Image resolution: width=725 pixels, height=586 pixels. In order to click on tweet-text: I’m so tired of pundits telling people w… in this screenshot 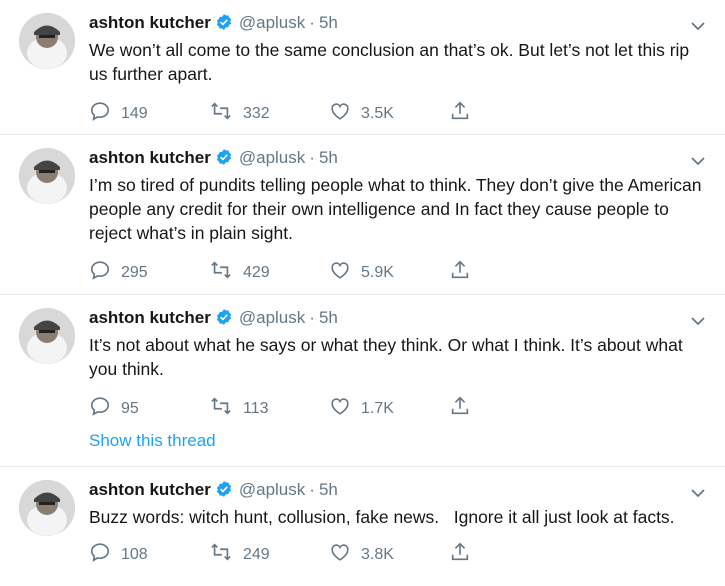, I will do `click(395, 209)`.